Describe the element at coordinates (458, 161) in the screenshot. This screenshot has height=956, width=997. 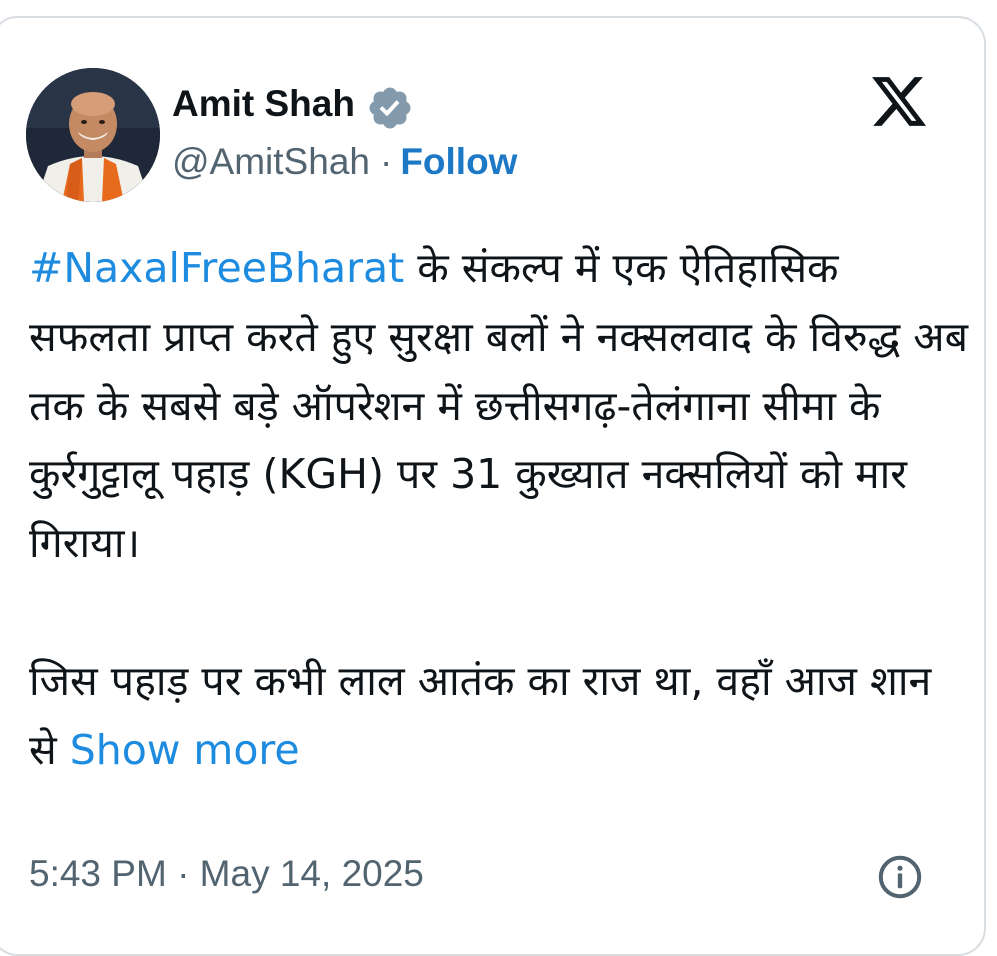
I see `follow-button: Follow` at that location.